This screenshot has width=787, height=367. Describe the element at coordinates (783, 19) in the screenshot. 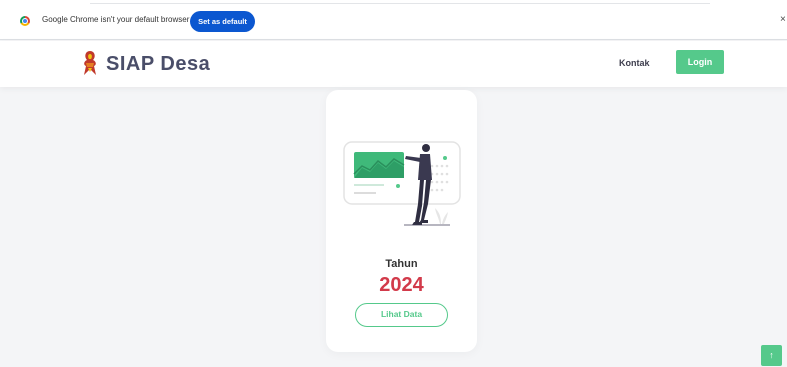

I see `close-icon: ×` at that location.